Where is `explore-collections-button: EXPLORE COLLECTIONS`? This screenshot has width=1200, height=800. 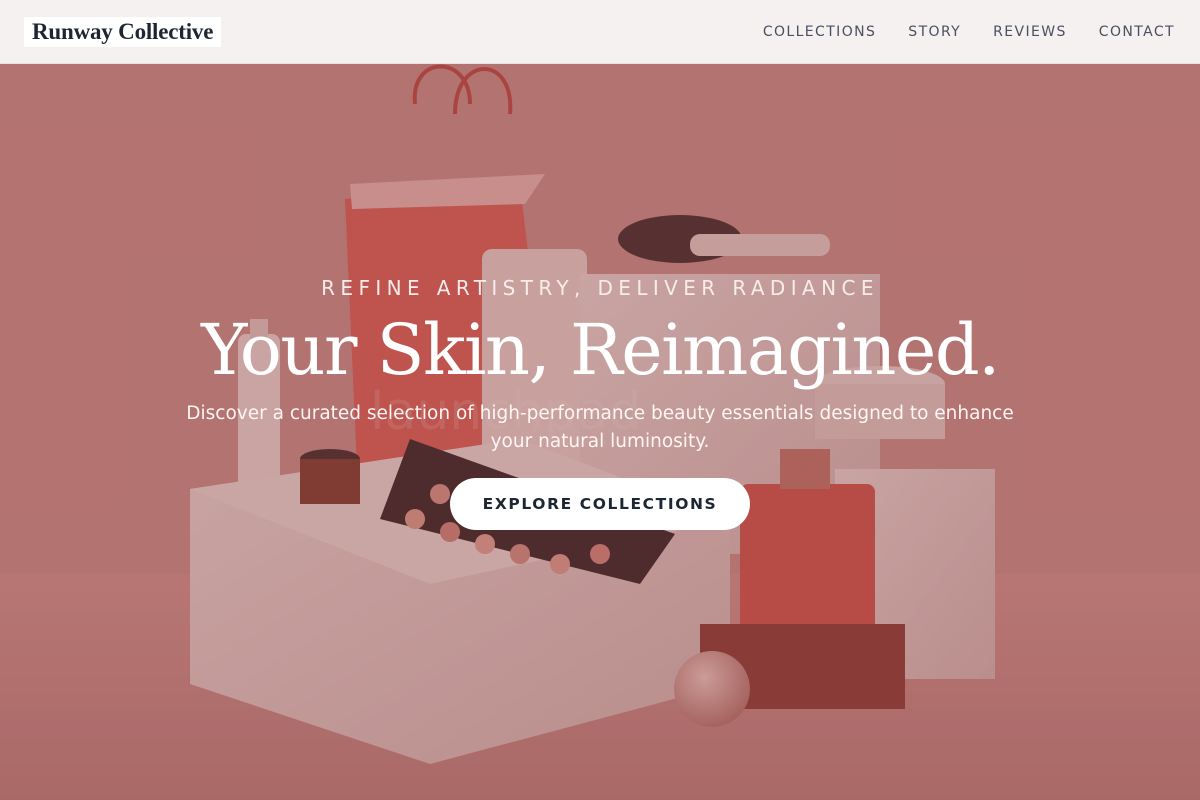
explore-collections-button: EXPLORE COLLECTIONS is located at coordinates (600, 503).